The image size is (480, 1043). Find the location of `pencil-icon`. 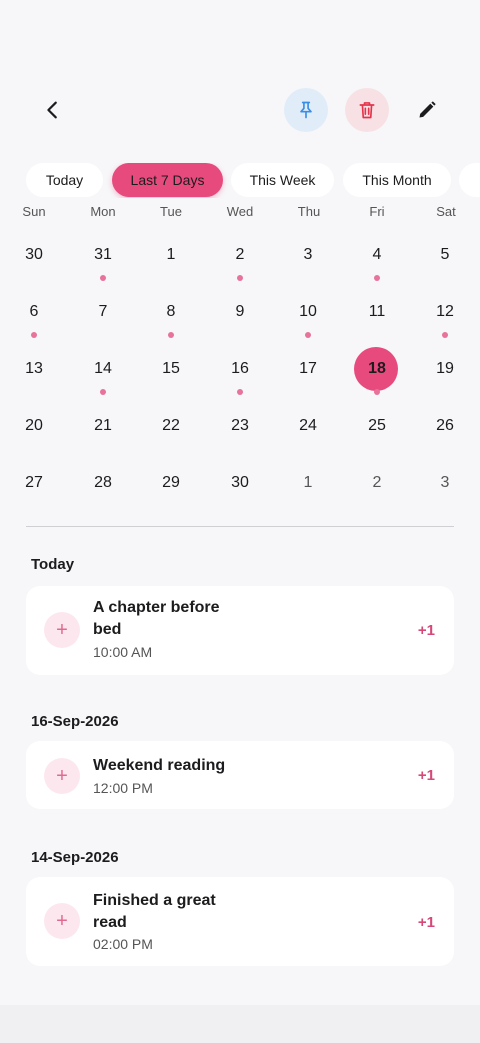

pencil-icon is located at coordinates (427, 109).